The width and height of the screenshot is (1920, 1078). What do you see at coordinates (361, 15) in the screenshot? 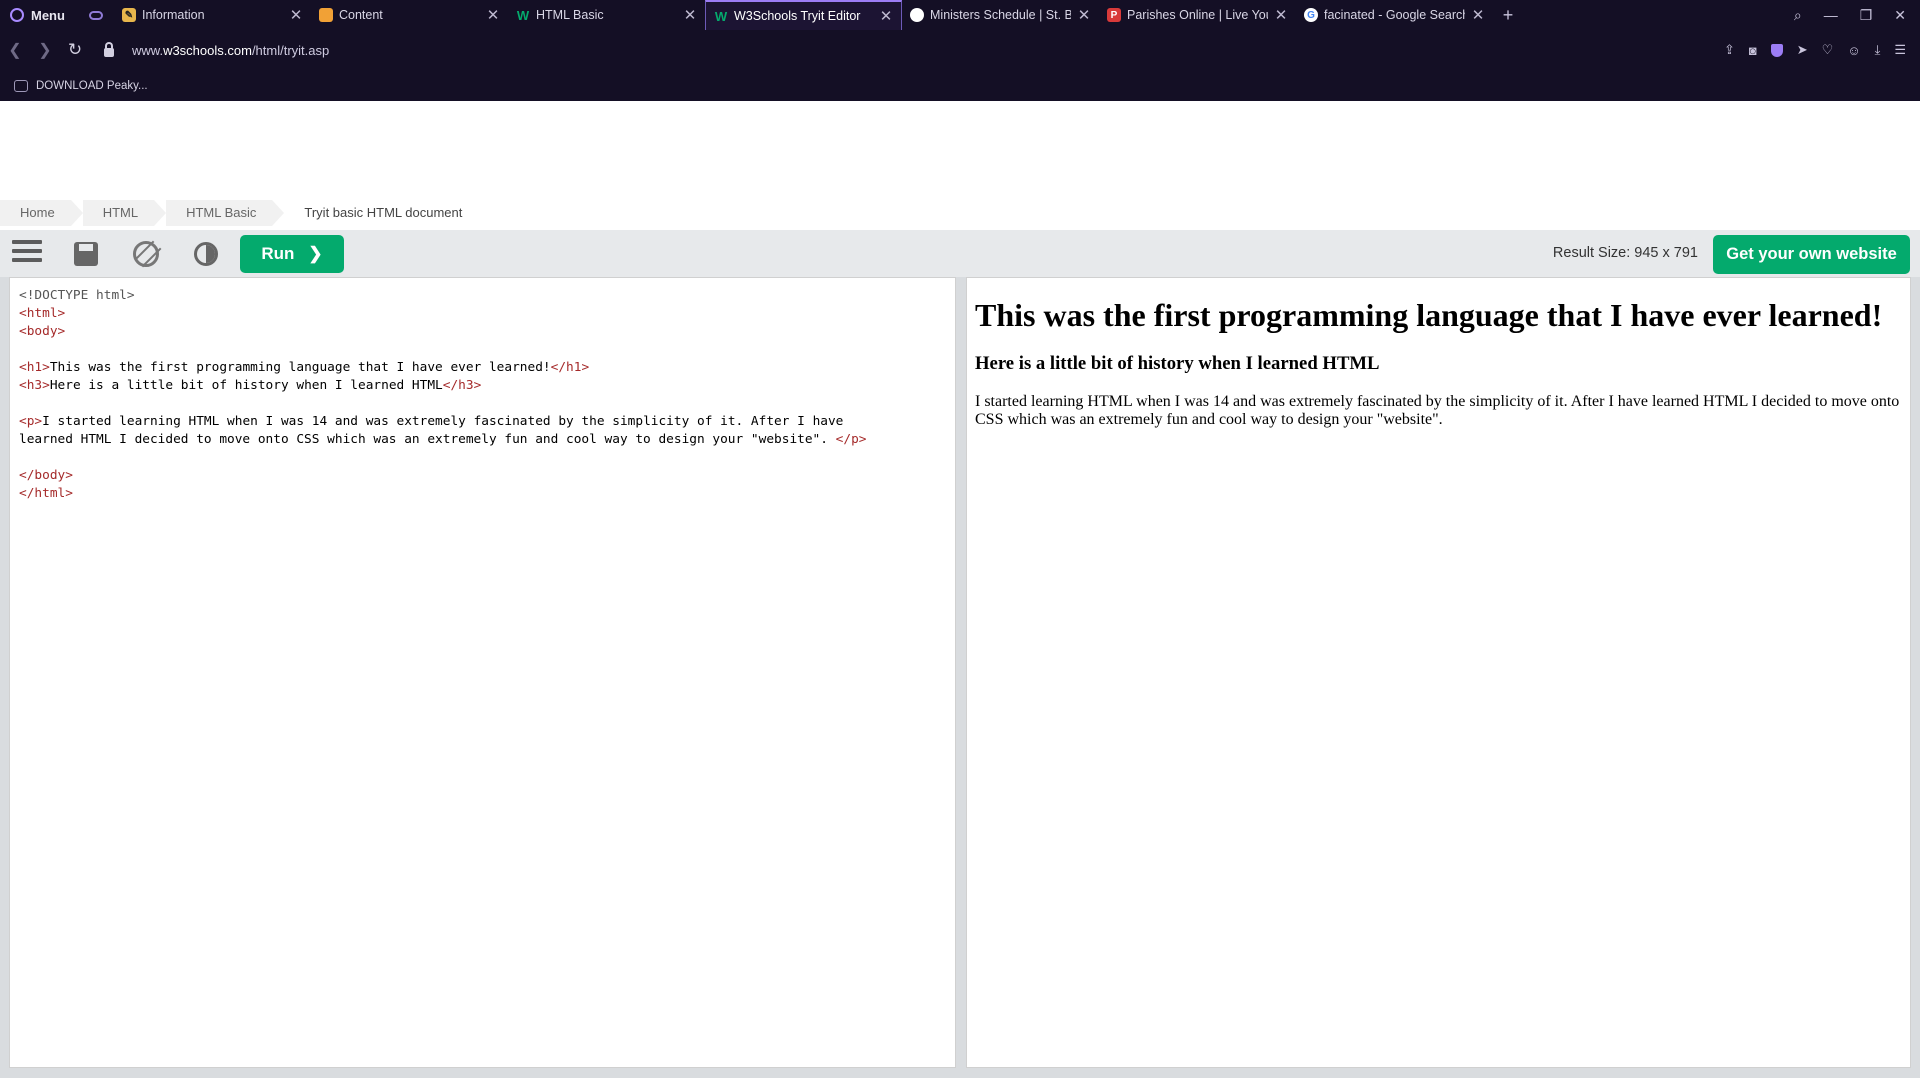
I see `tab-title: Content` at bounding box center [361, 15].